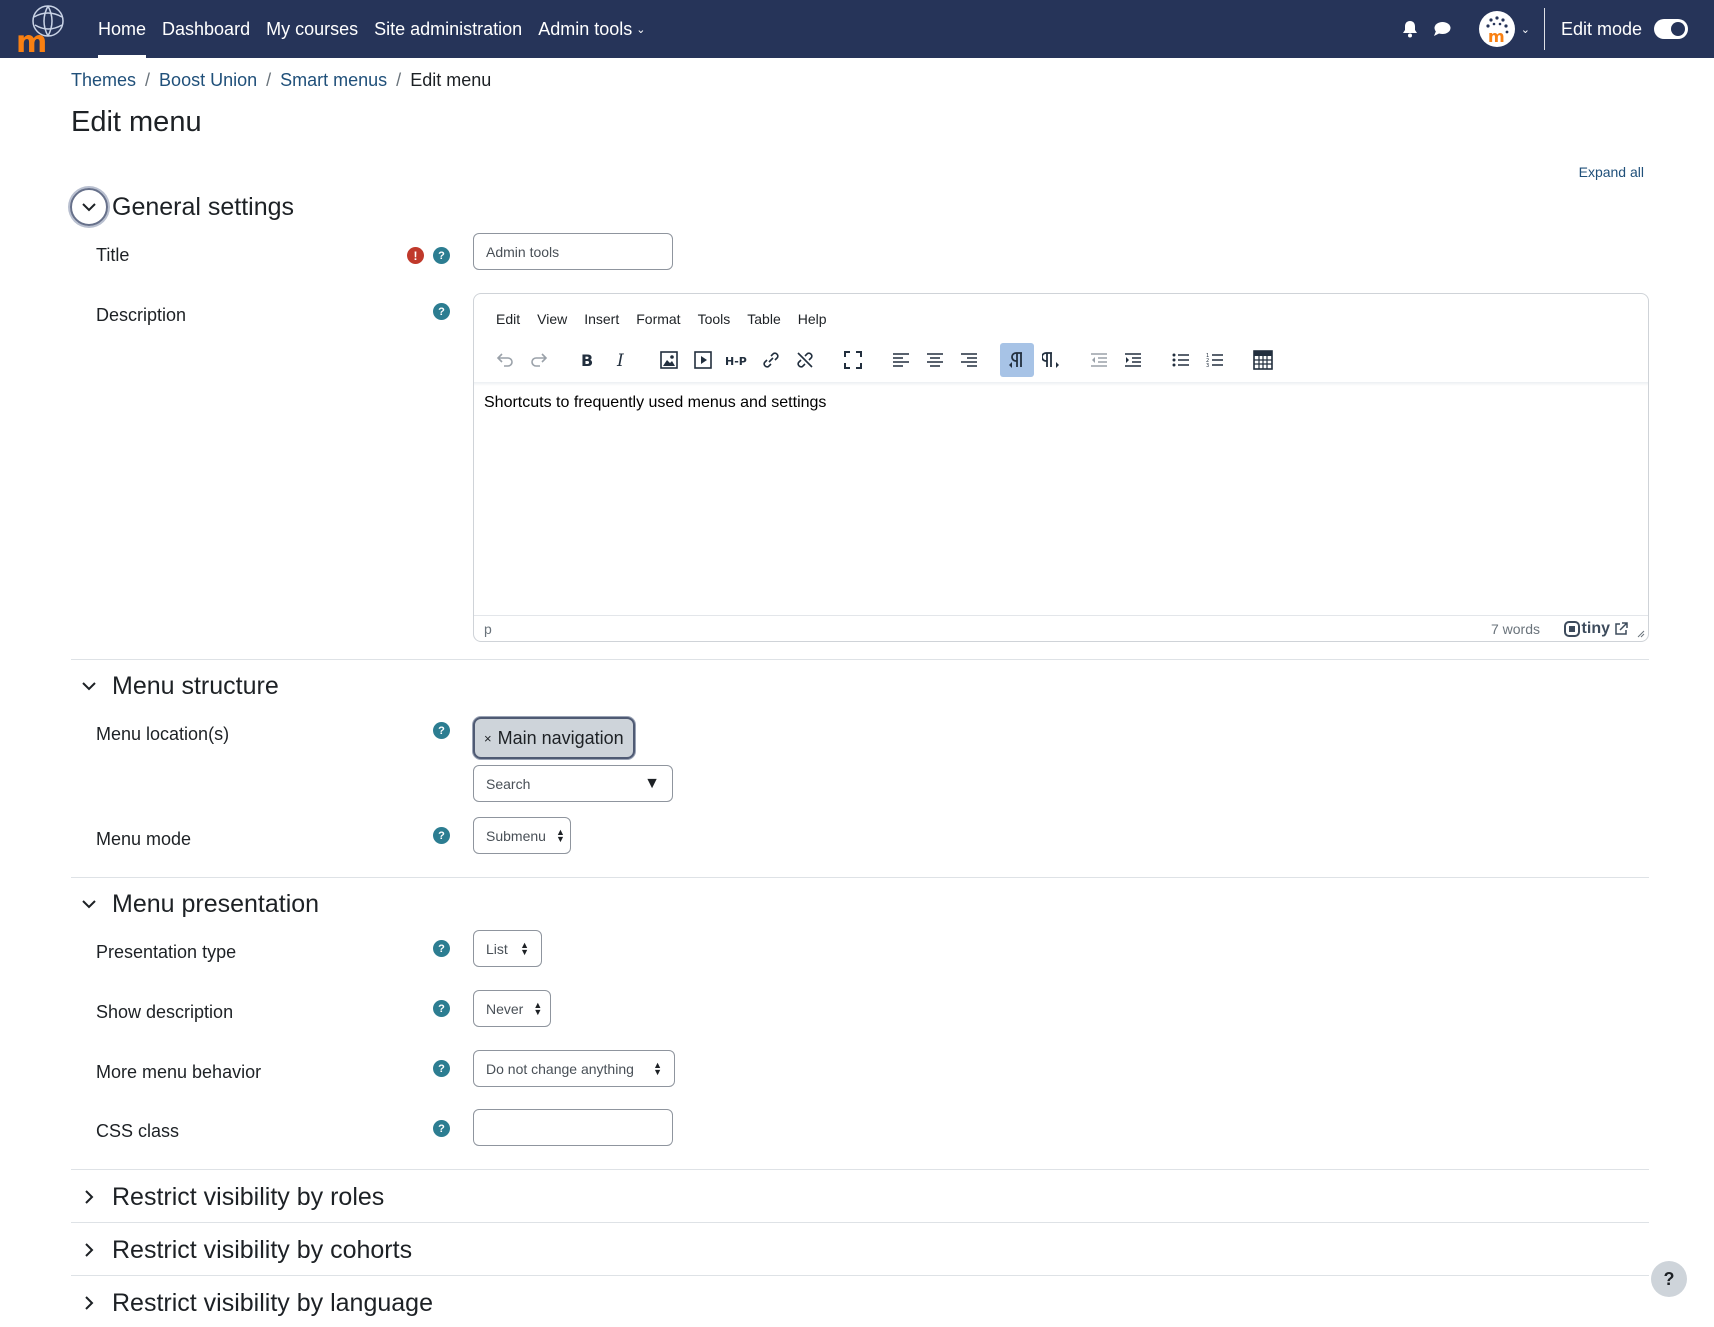  Describe the element at coordinates (1051, 360) in the screenshot. I see `rtl-direction-icon` at that location.